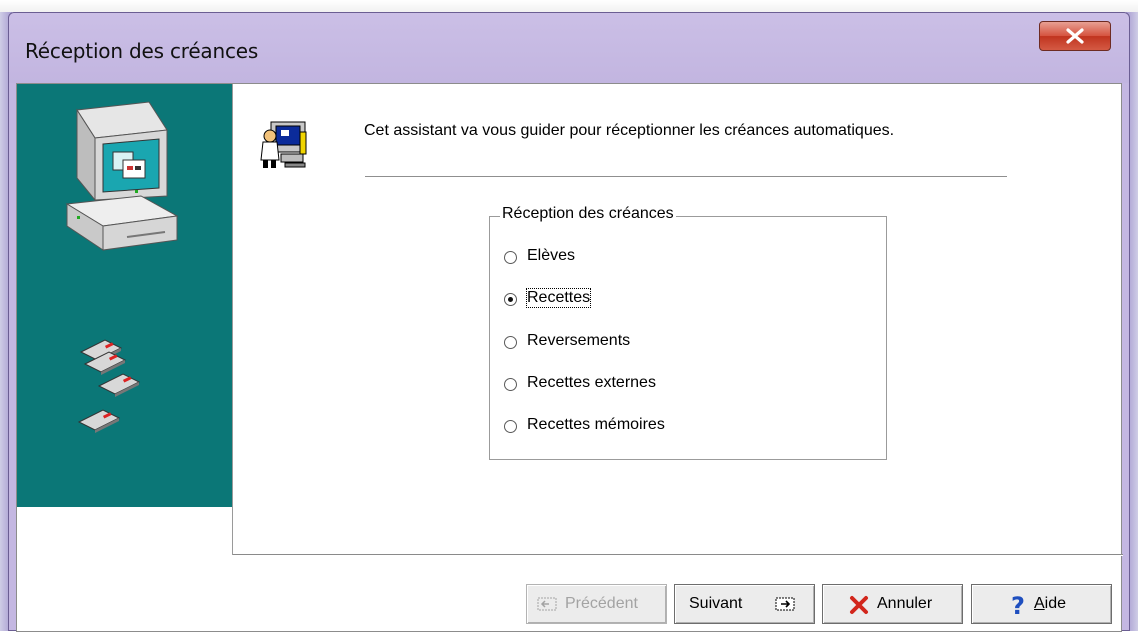 This screenshot has width=1138, height=632. Describe the element at coordinates (569, 6) in the screenshot. I see `desktop-top-strip` at that location.